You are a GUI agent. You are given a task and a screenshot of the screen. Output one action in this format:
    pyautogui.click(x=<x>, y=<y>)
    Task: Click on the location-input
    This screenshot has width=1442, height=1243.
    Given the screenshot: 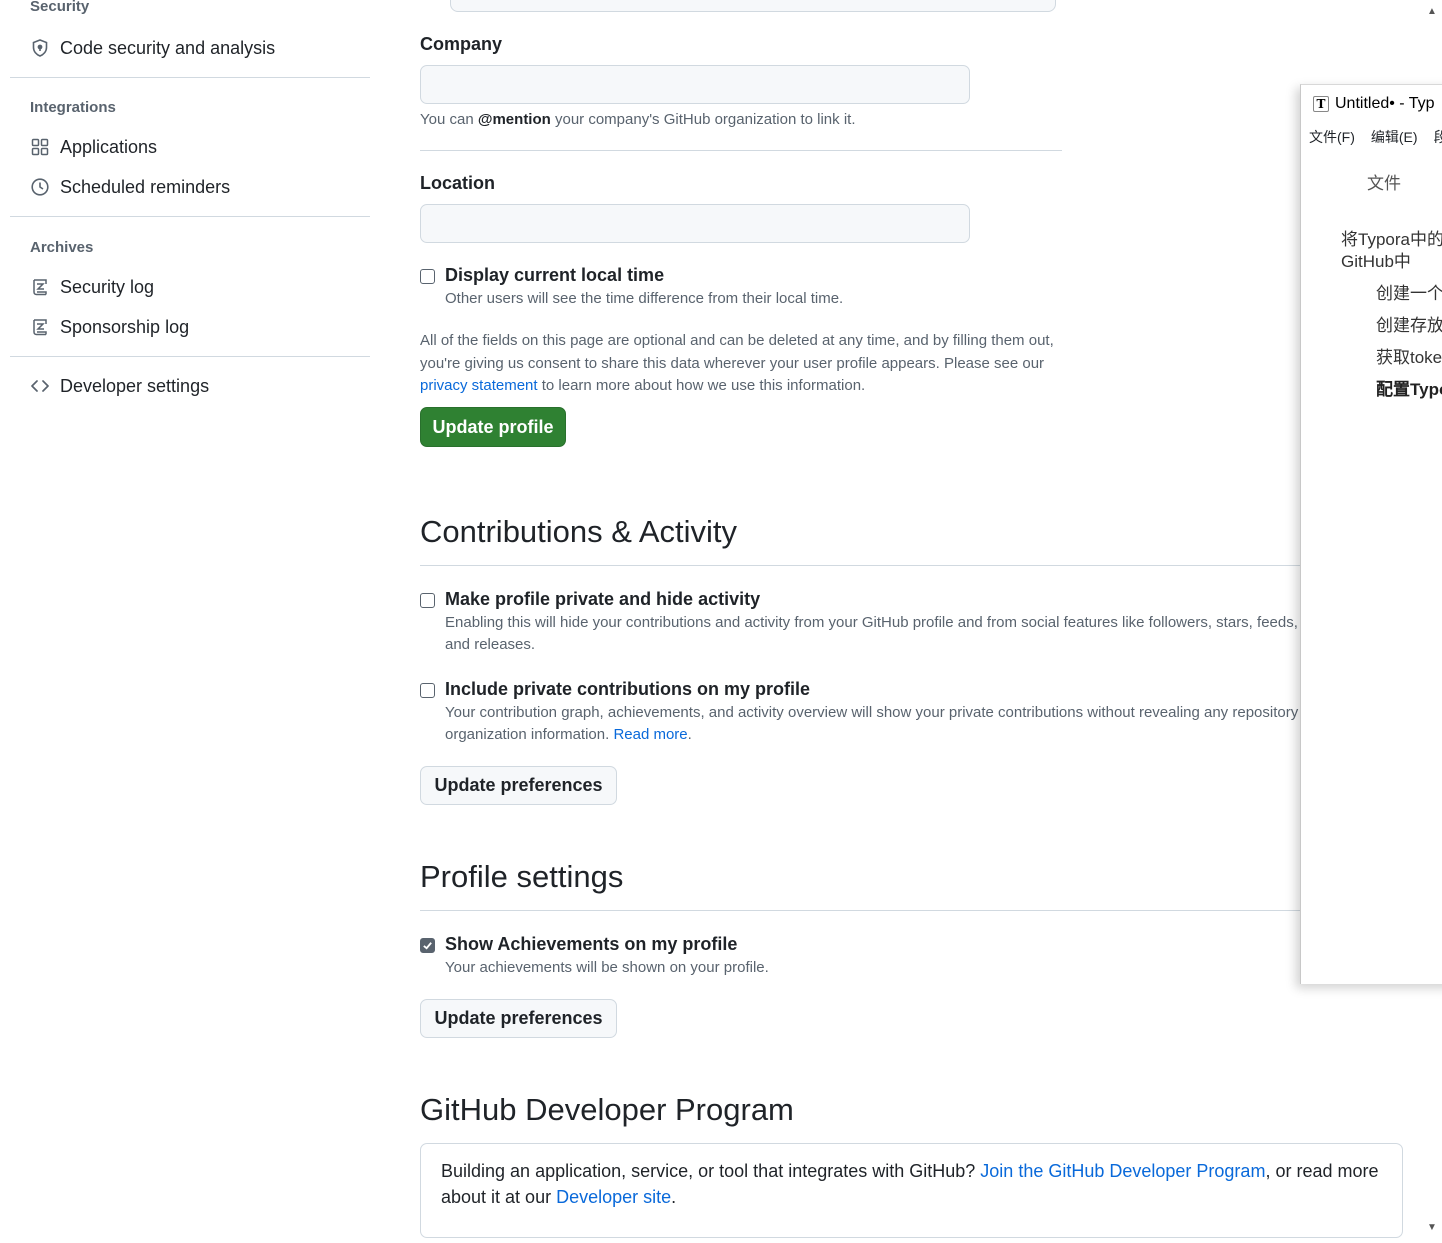 What is the action you would take?
    pyautogui.click(x=695, y=223)
    